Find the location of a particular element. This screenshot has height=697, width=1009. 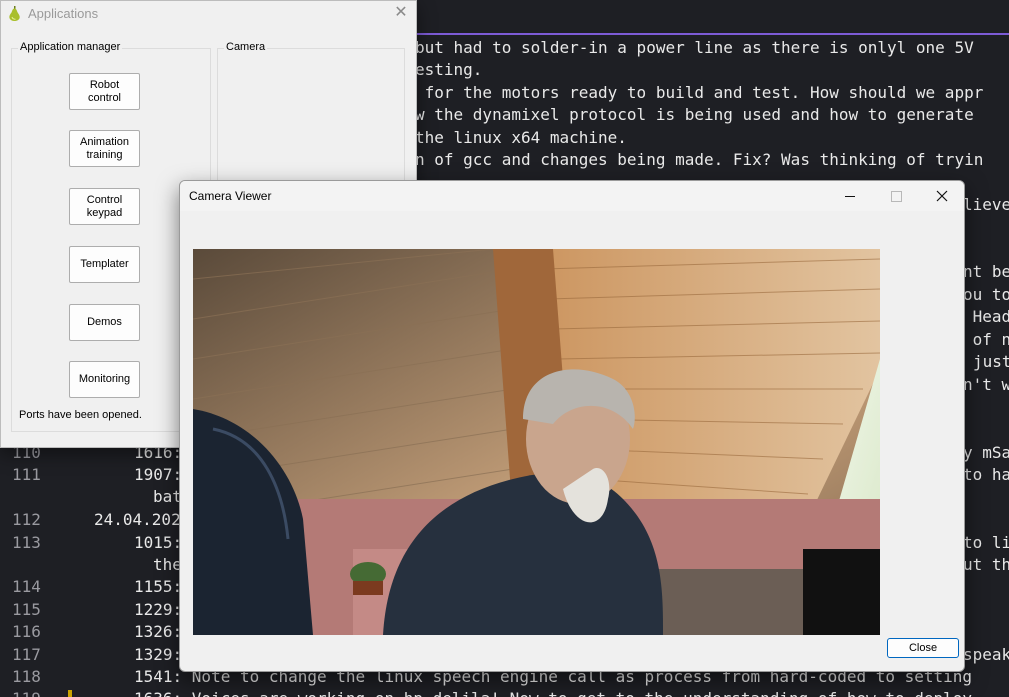

templater-button: Templater is located at coordinates (104, 264).